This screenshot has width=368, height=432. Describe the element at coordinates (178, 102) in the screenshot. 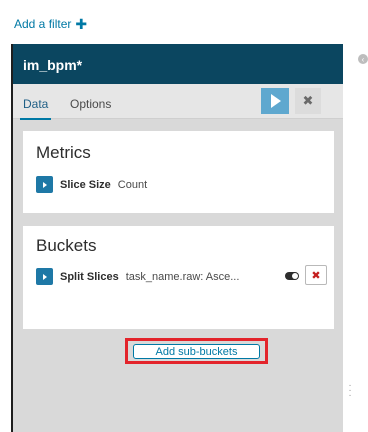

I see `editor-tabs: Data Options ✖` at that location.